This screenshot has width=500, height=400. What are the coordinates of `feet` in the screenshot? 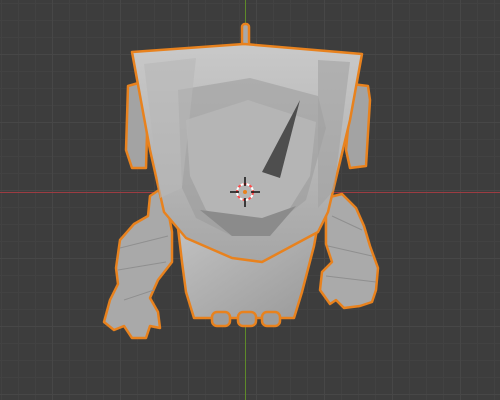 It's located at (246, 319).